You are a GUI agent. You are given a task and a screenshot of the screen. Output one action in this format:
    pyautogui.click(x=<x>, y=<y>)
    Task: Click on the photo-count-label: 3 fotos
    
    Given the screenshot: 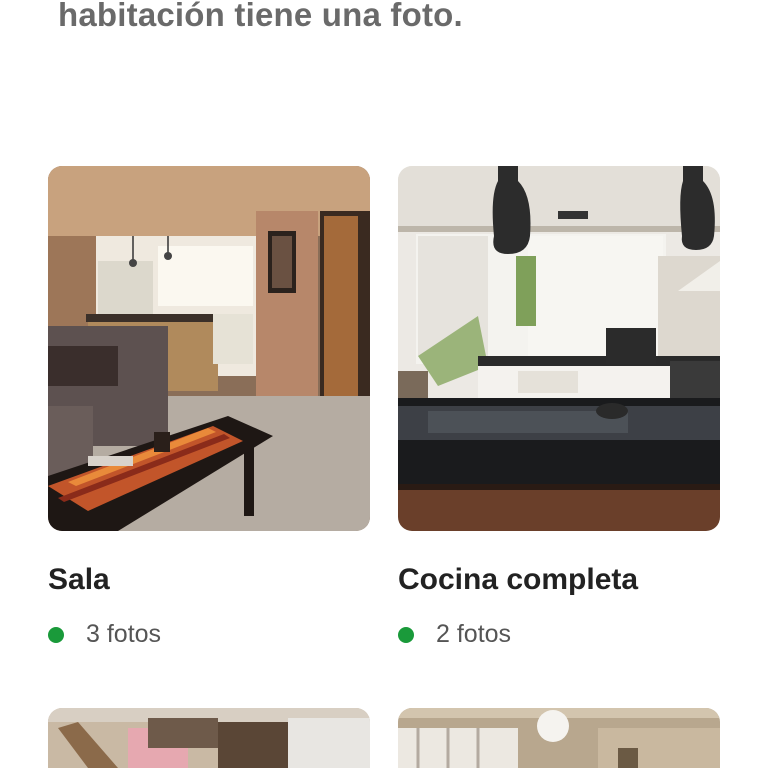 What is the action you would take?
    pyautogui.click(x=124, y=634)
    